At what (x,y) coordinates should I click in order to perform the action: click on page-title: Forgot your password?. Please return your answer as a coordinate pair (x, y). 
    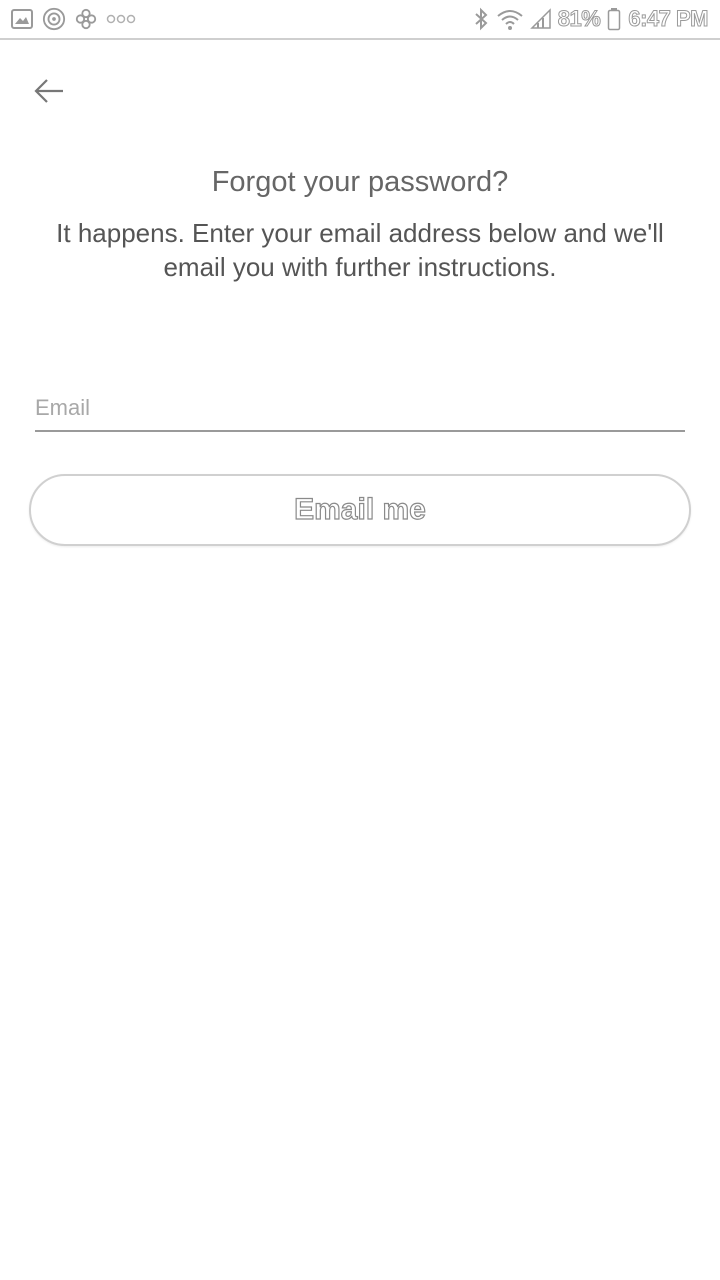
    Looking at the image, I should click on (360, 182).